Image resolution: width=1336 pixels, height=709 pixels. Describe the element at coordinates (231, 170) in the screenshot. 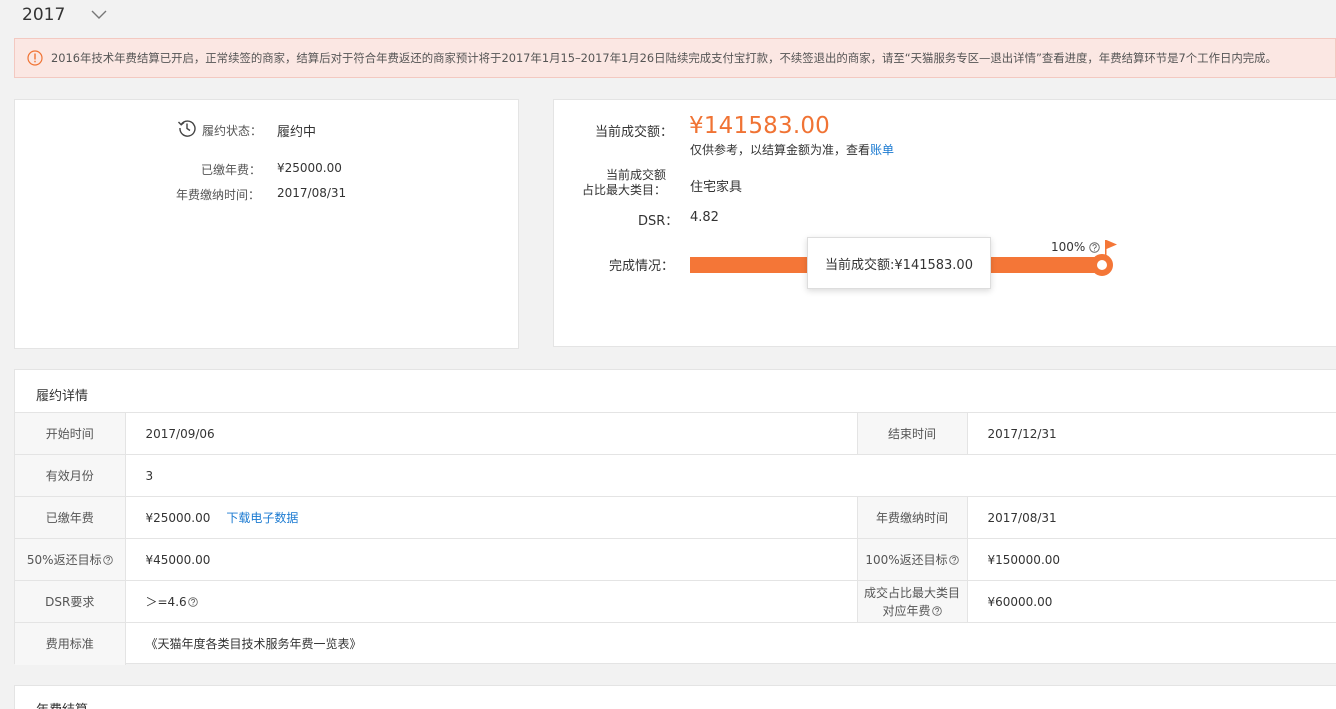

I see `paid-fee-label: 已缴年费：` at that location.